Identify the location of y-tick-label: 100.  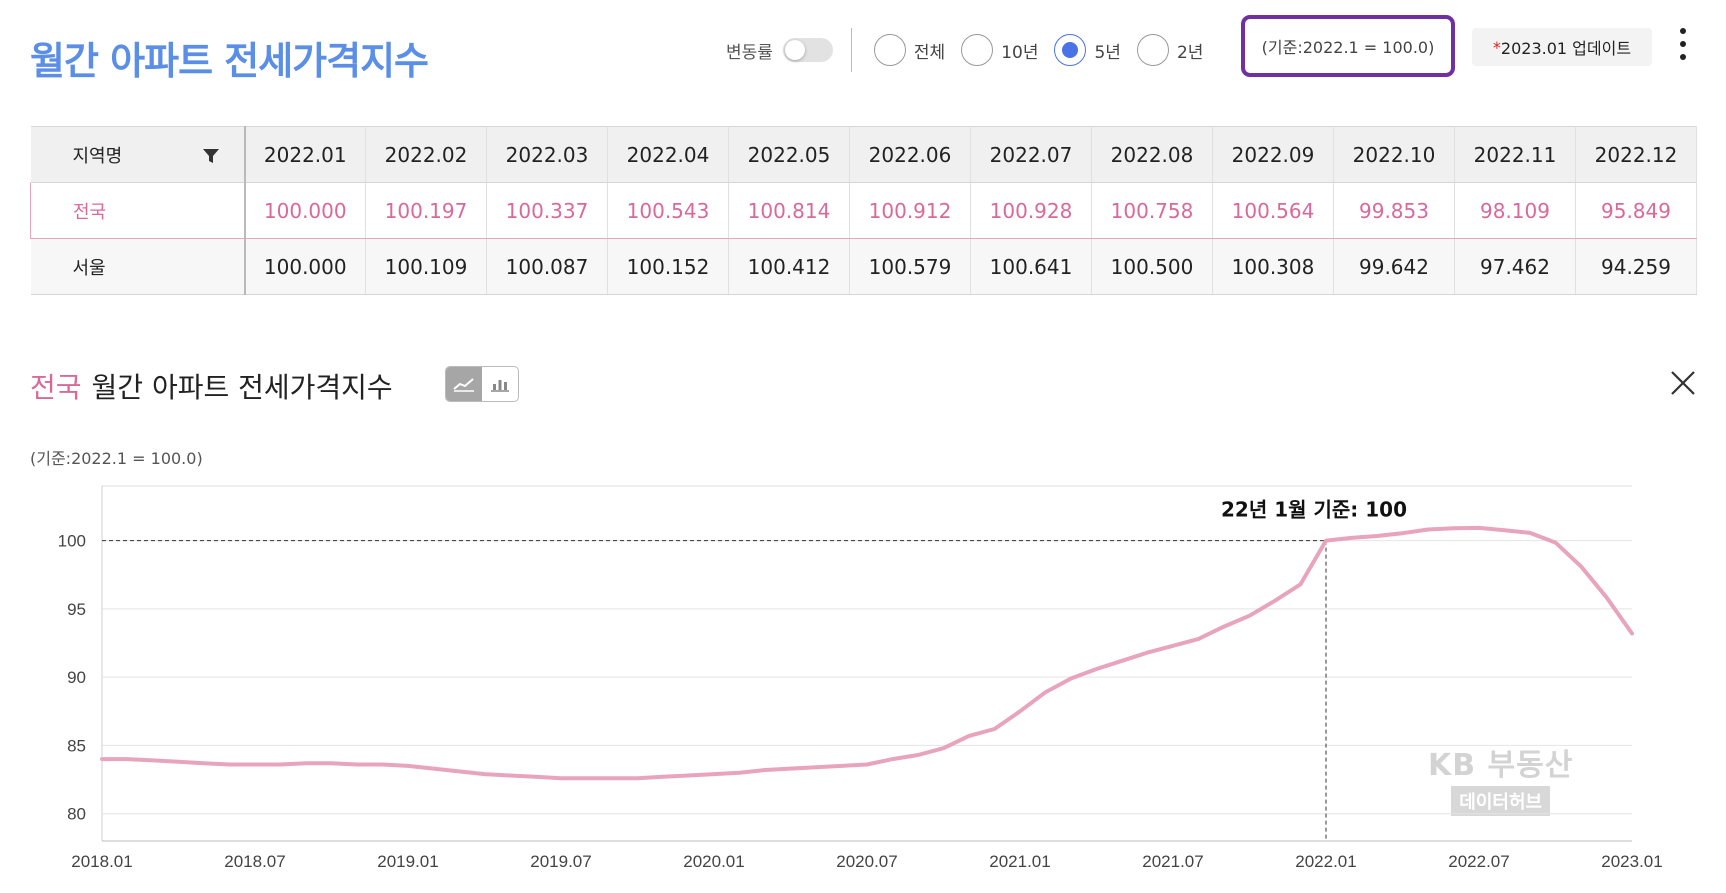
(72, 541).